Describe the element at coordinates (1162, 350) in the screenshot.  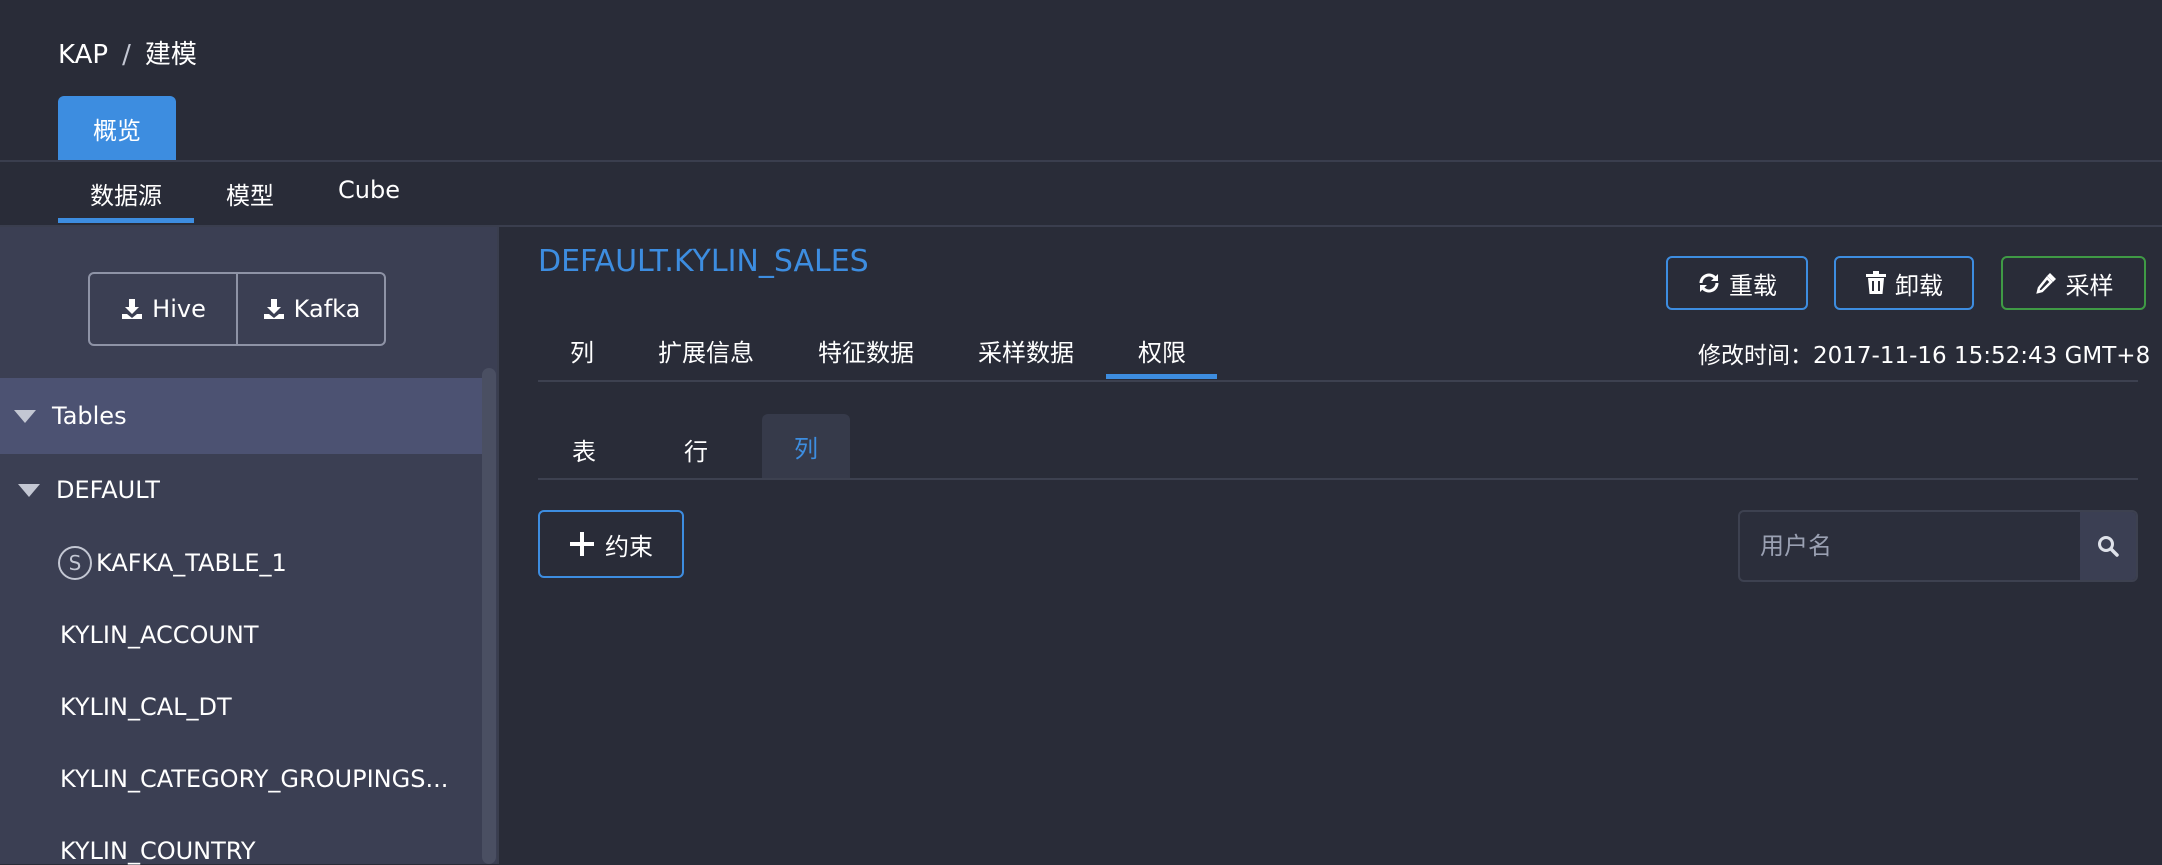
I see `tab-permissions: 权限` at that location.